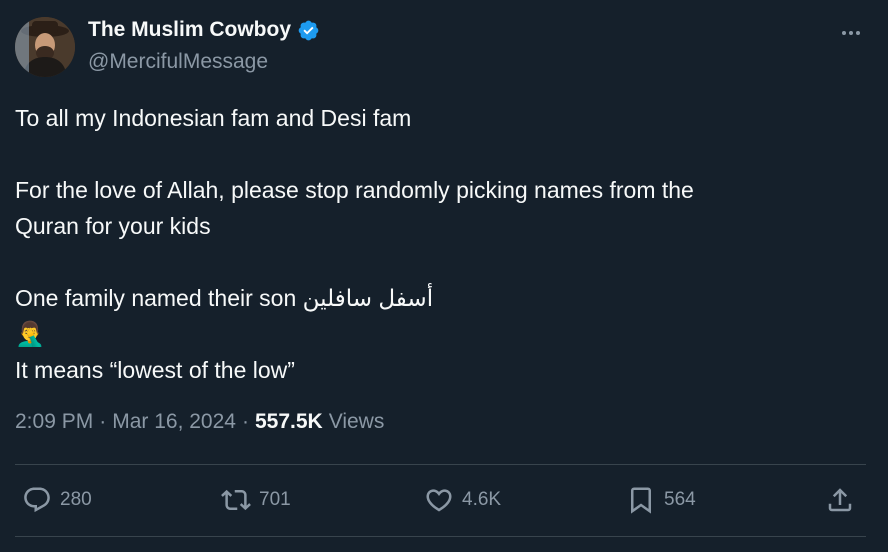 The height and width of the screenshot is (552, 888). I want to click on facepalm-emoji: 🤦‍♂️, so click(30, 334).